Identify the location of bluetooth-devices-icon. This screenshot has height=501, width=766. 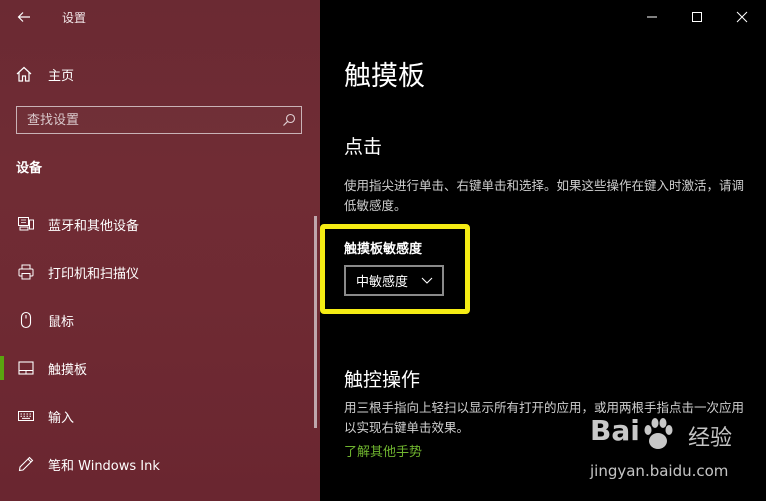
(26, 224).